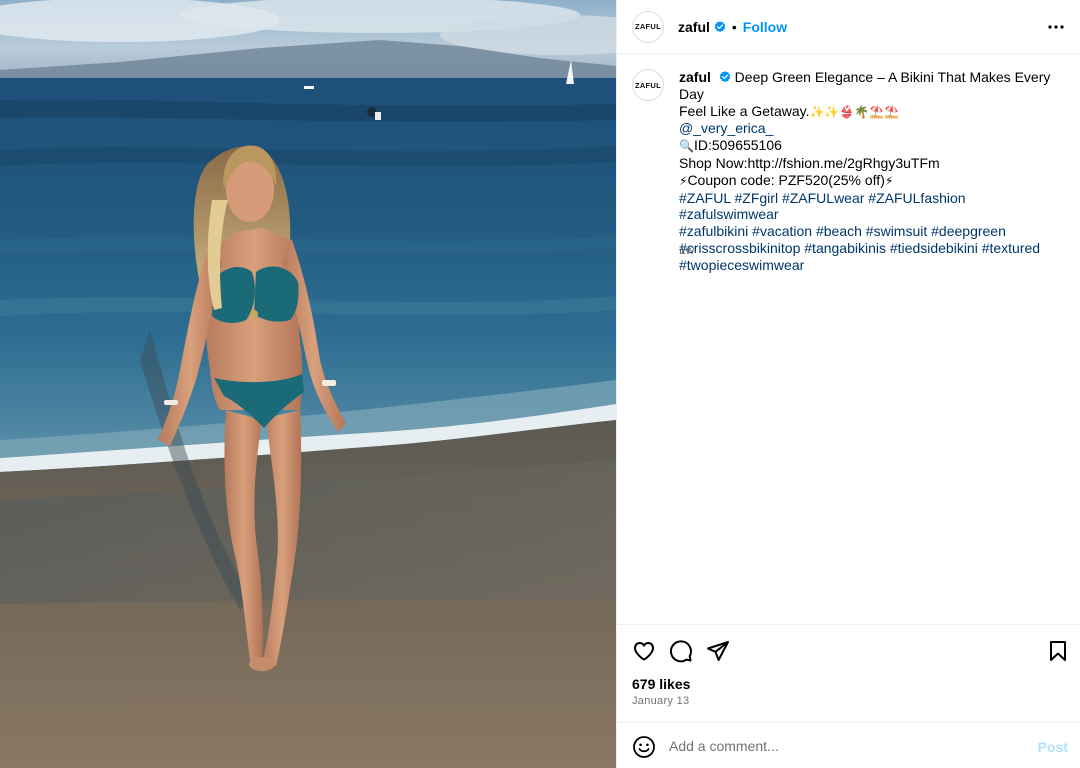  Describe the element at coordinates (854, 111) in the screenshot. I see `caption-title-emojis: ✨✨👙🌴⛱️⛱️` at that location.